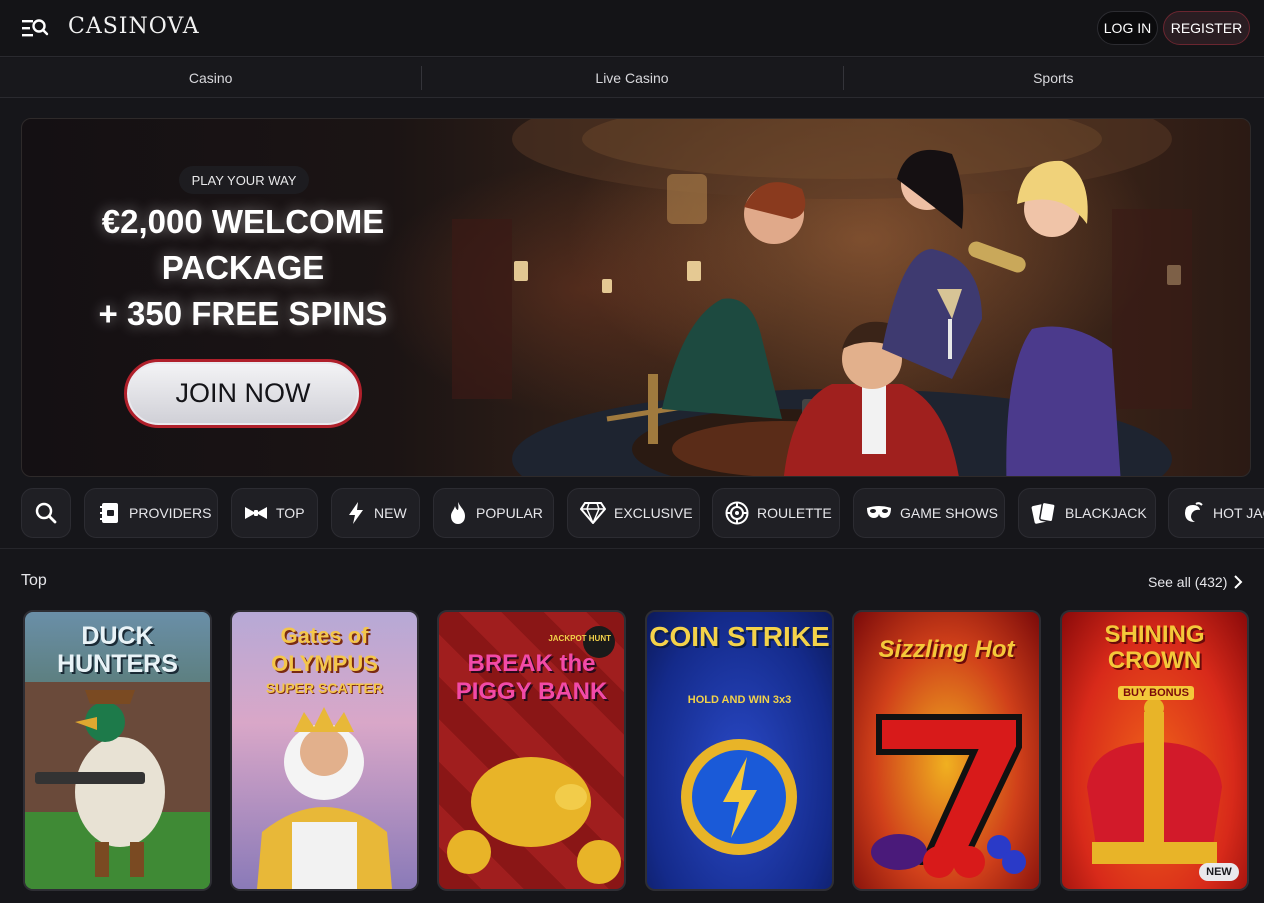  What do you see at coordinates (117, 750) in the screenshot?
I see `game-tile-duck-hunters: DUCK HUNTERS` at bounding box center [117, 750].